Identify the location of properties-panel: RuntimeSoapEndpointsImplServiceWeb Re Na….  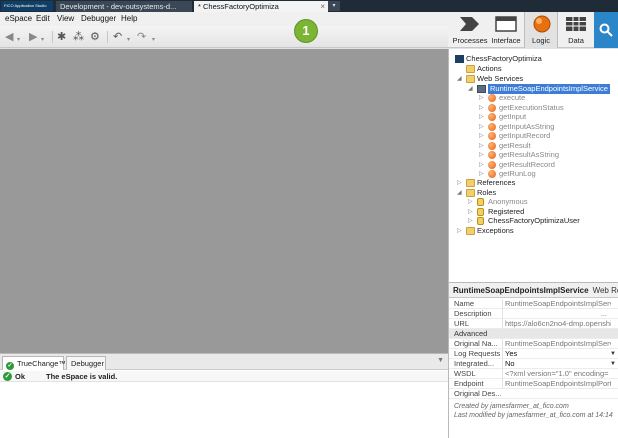
(533, 360).